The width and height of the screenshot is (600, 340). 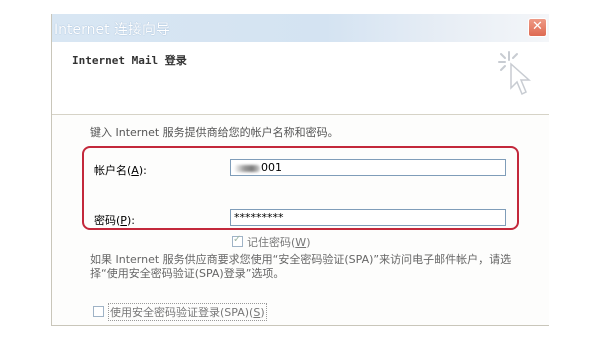 What do you see at coordinates (129, 60) in the screenshot?
I see `page-title: Internet Mail 登录` at bounding box center [129, 60].